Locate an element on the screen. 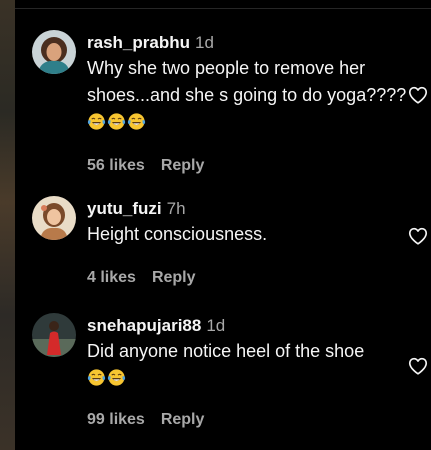  comment-text-content: Did anyone notice heel of the shoe is located at coordinates (226, 351).